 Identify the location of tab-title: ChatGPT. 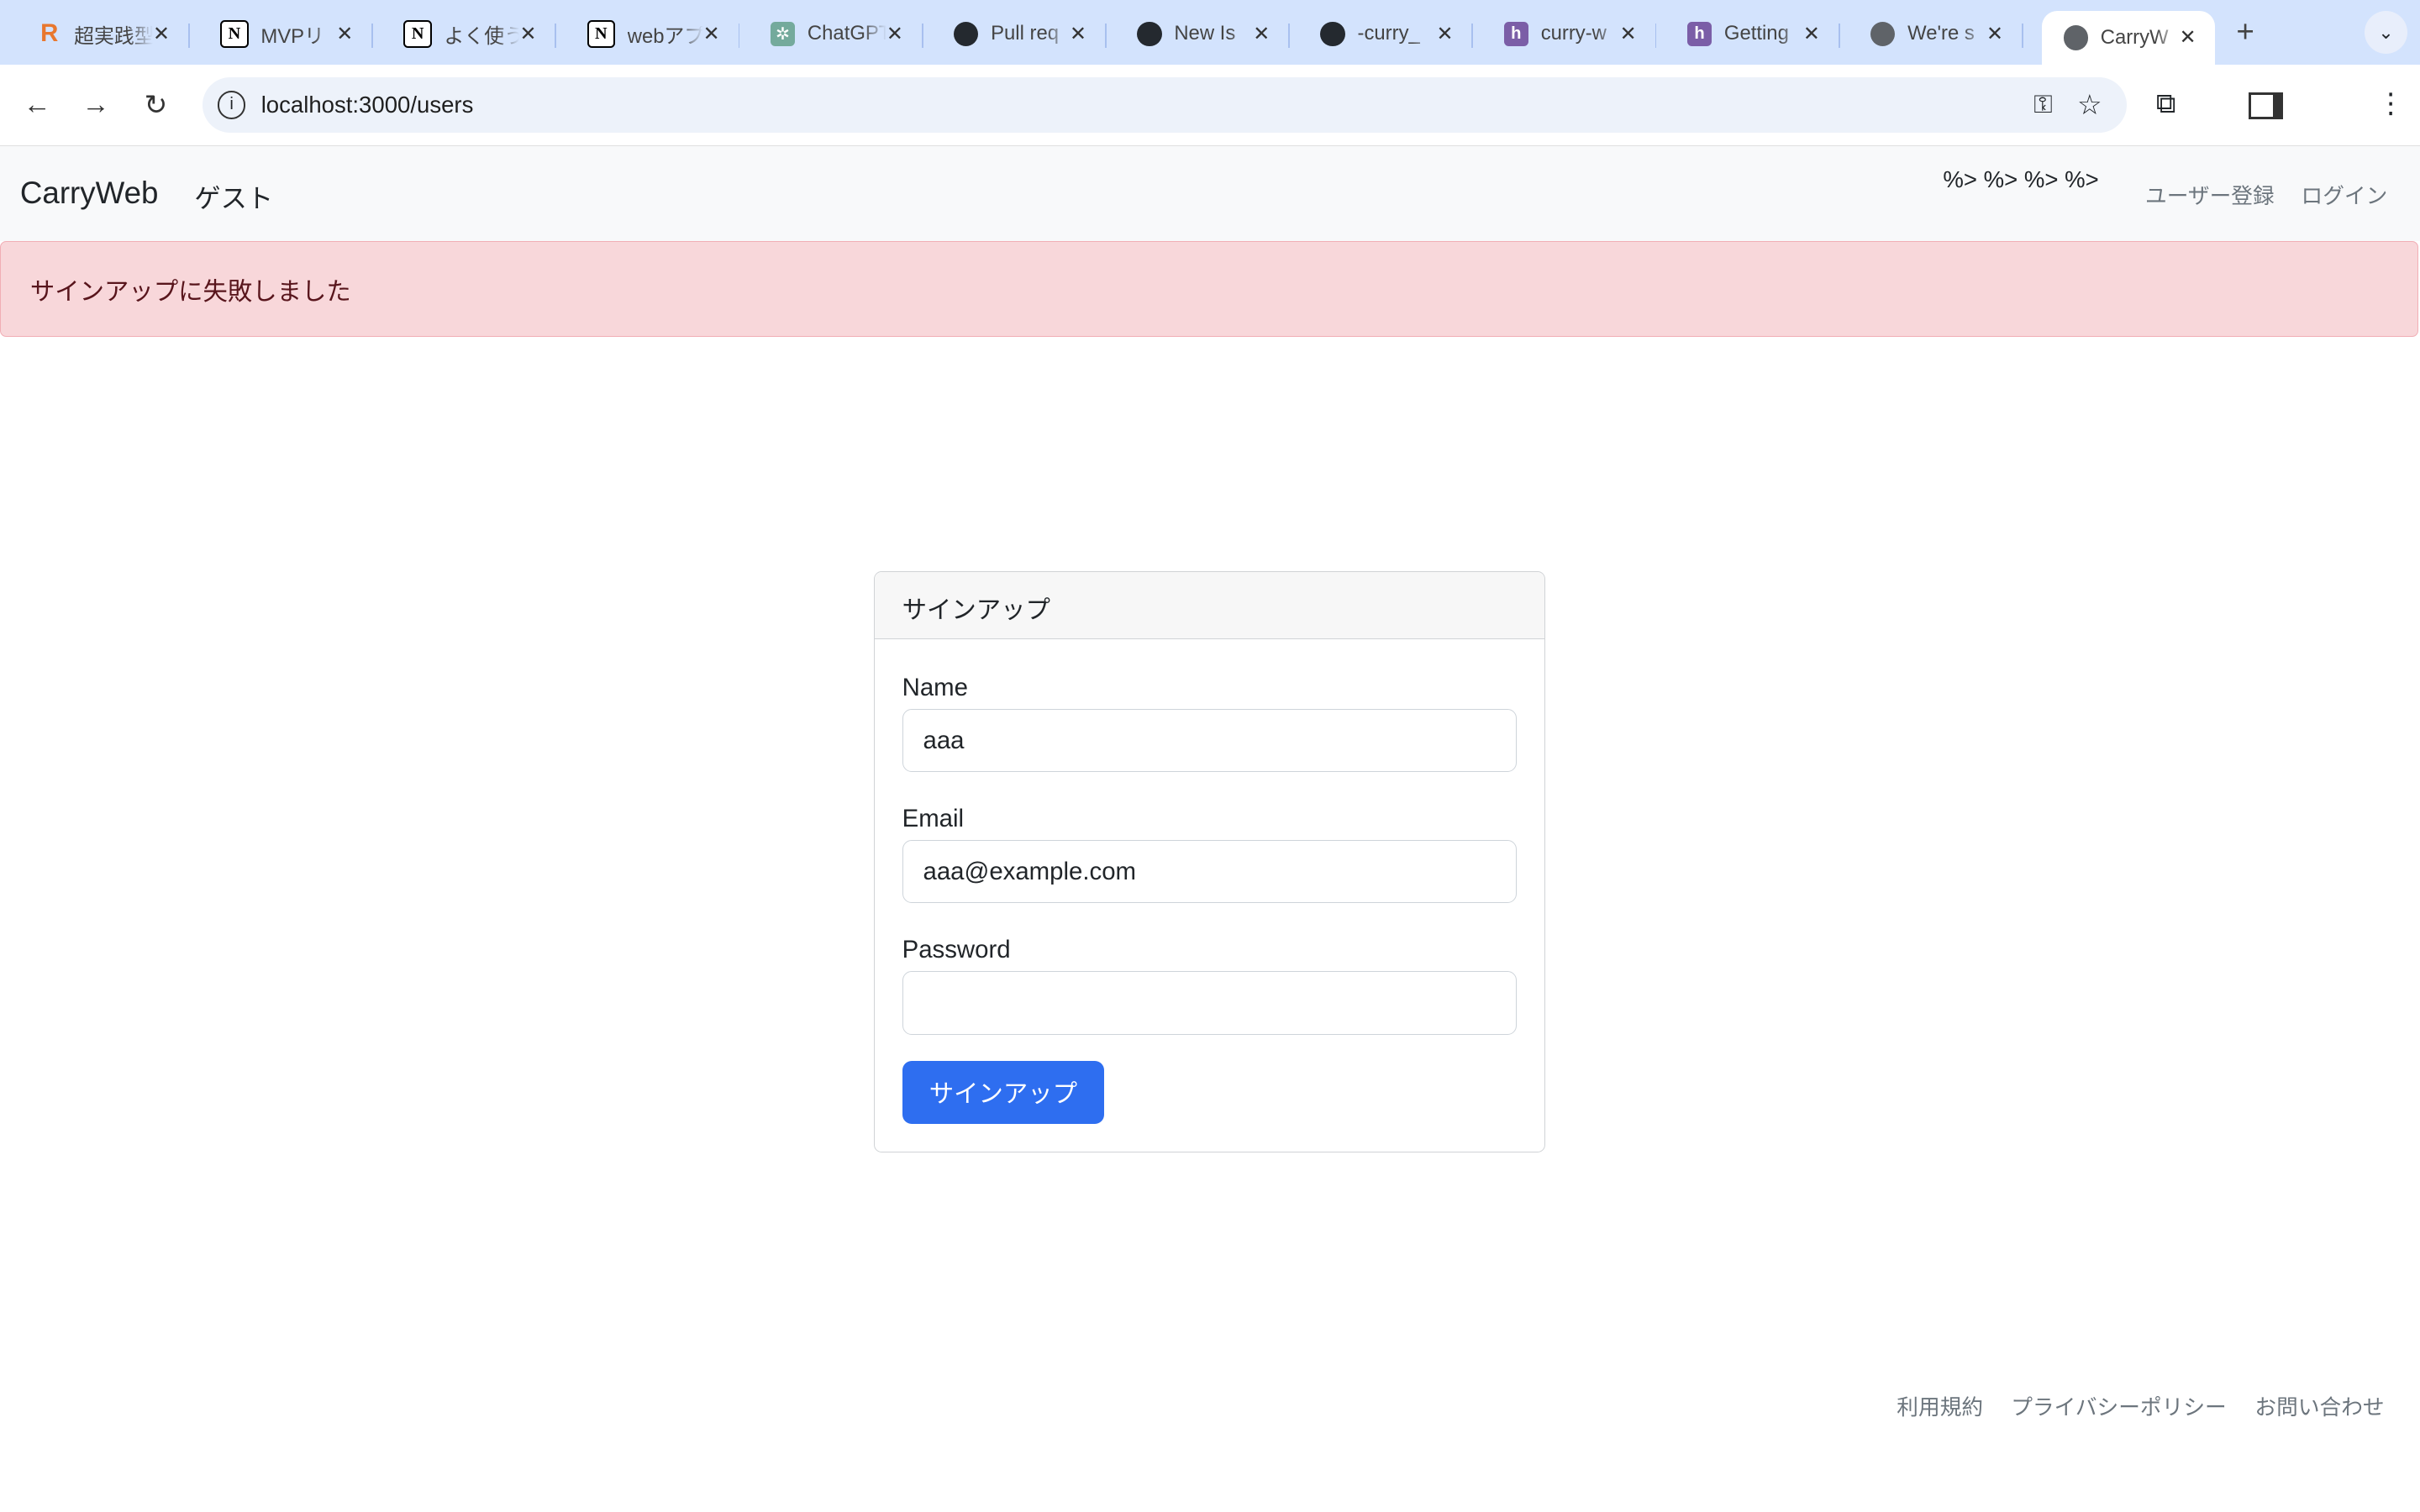
(846, 33).